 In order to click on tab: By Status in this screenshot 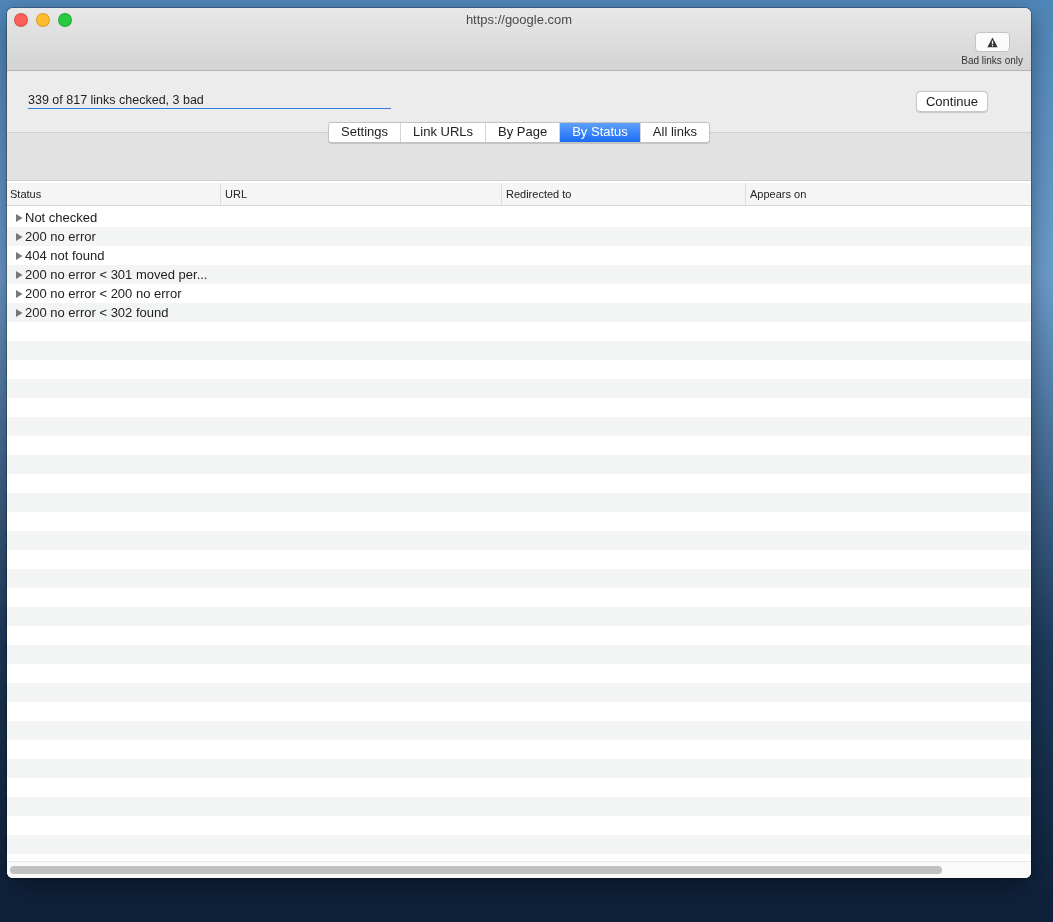, I will do `click(599, 132)`.